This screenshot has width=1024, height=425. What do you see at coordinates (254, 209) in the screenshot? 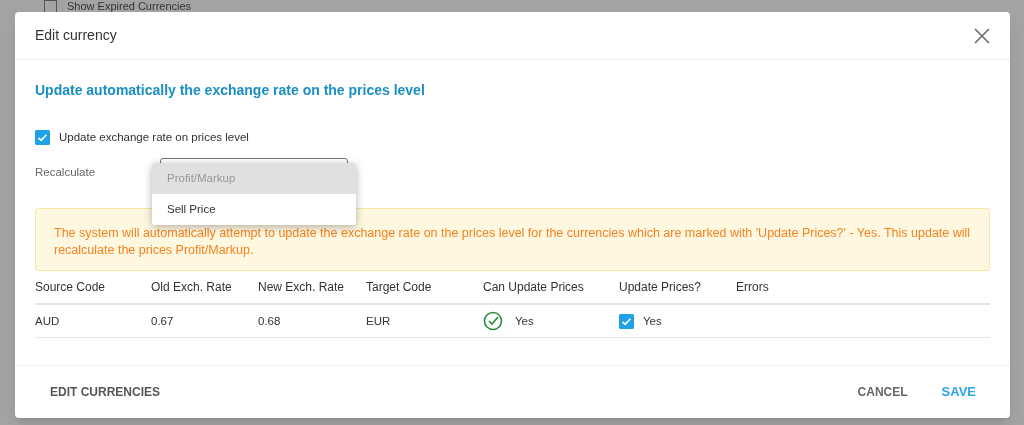
I see `dropdown-option: Sell Price` at bounding box center [254, 209].